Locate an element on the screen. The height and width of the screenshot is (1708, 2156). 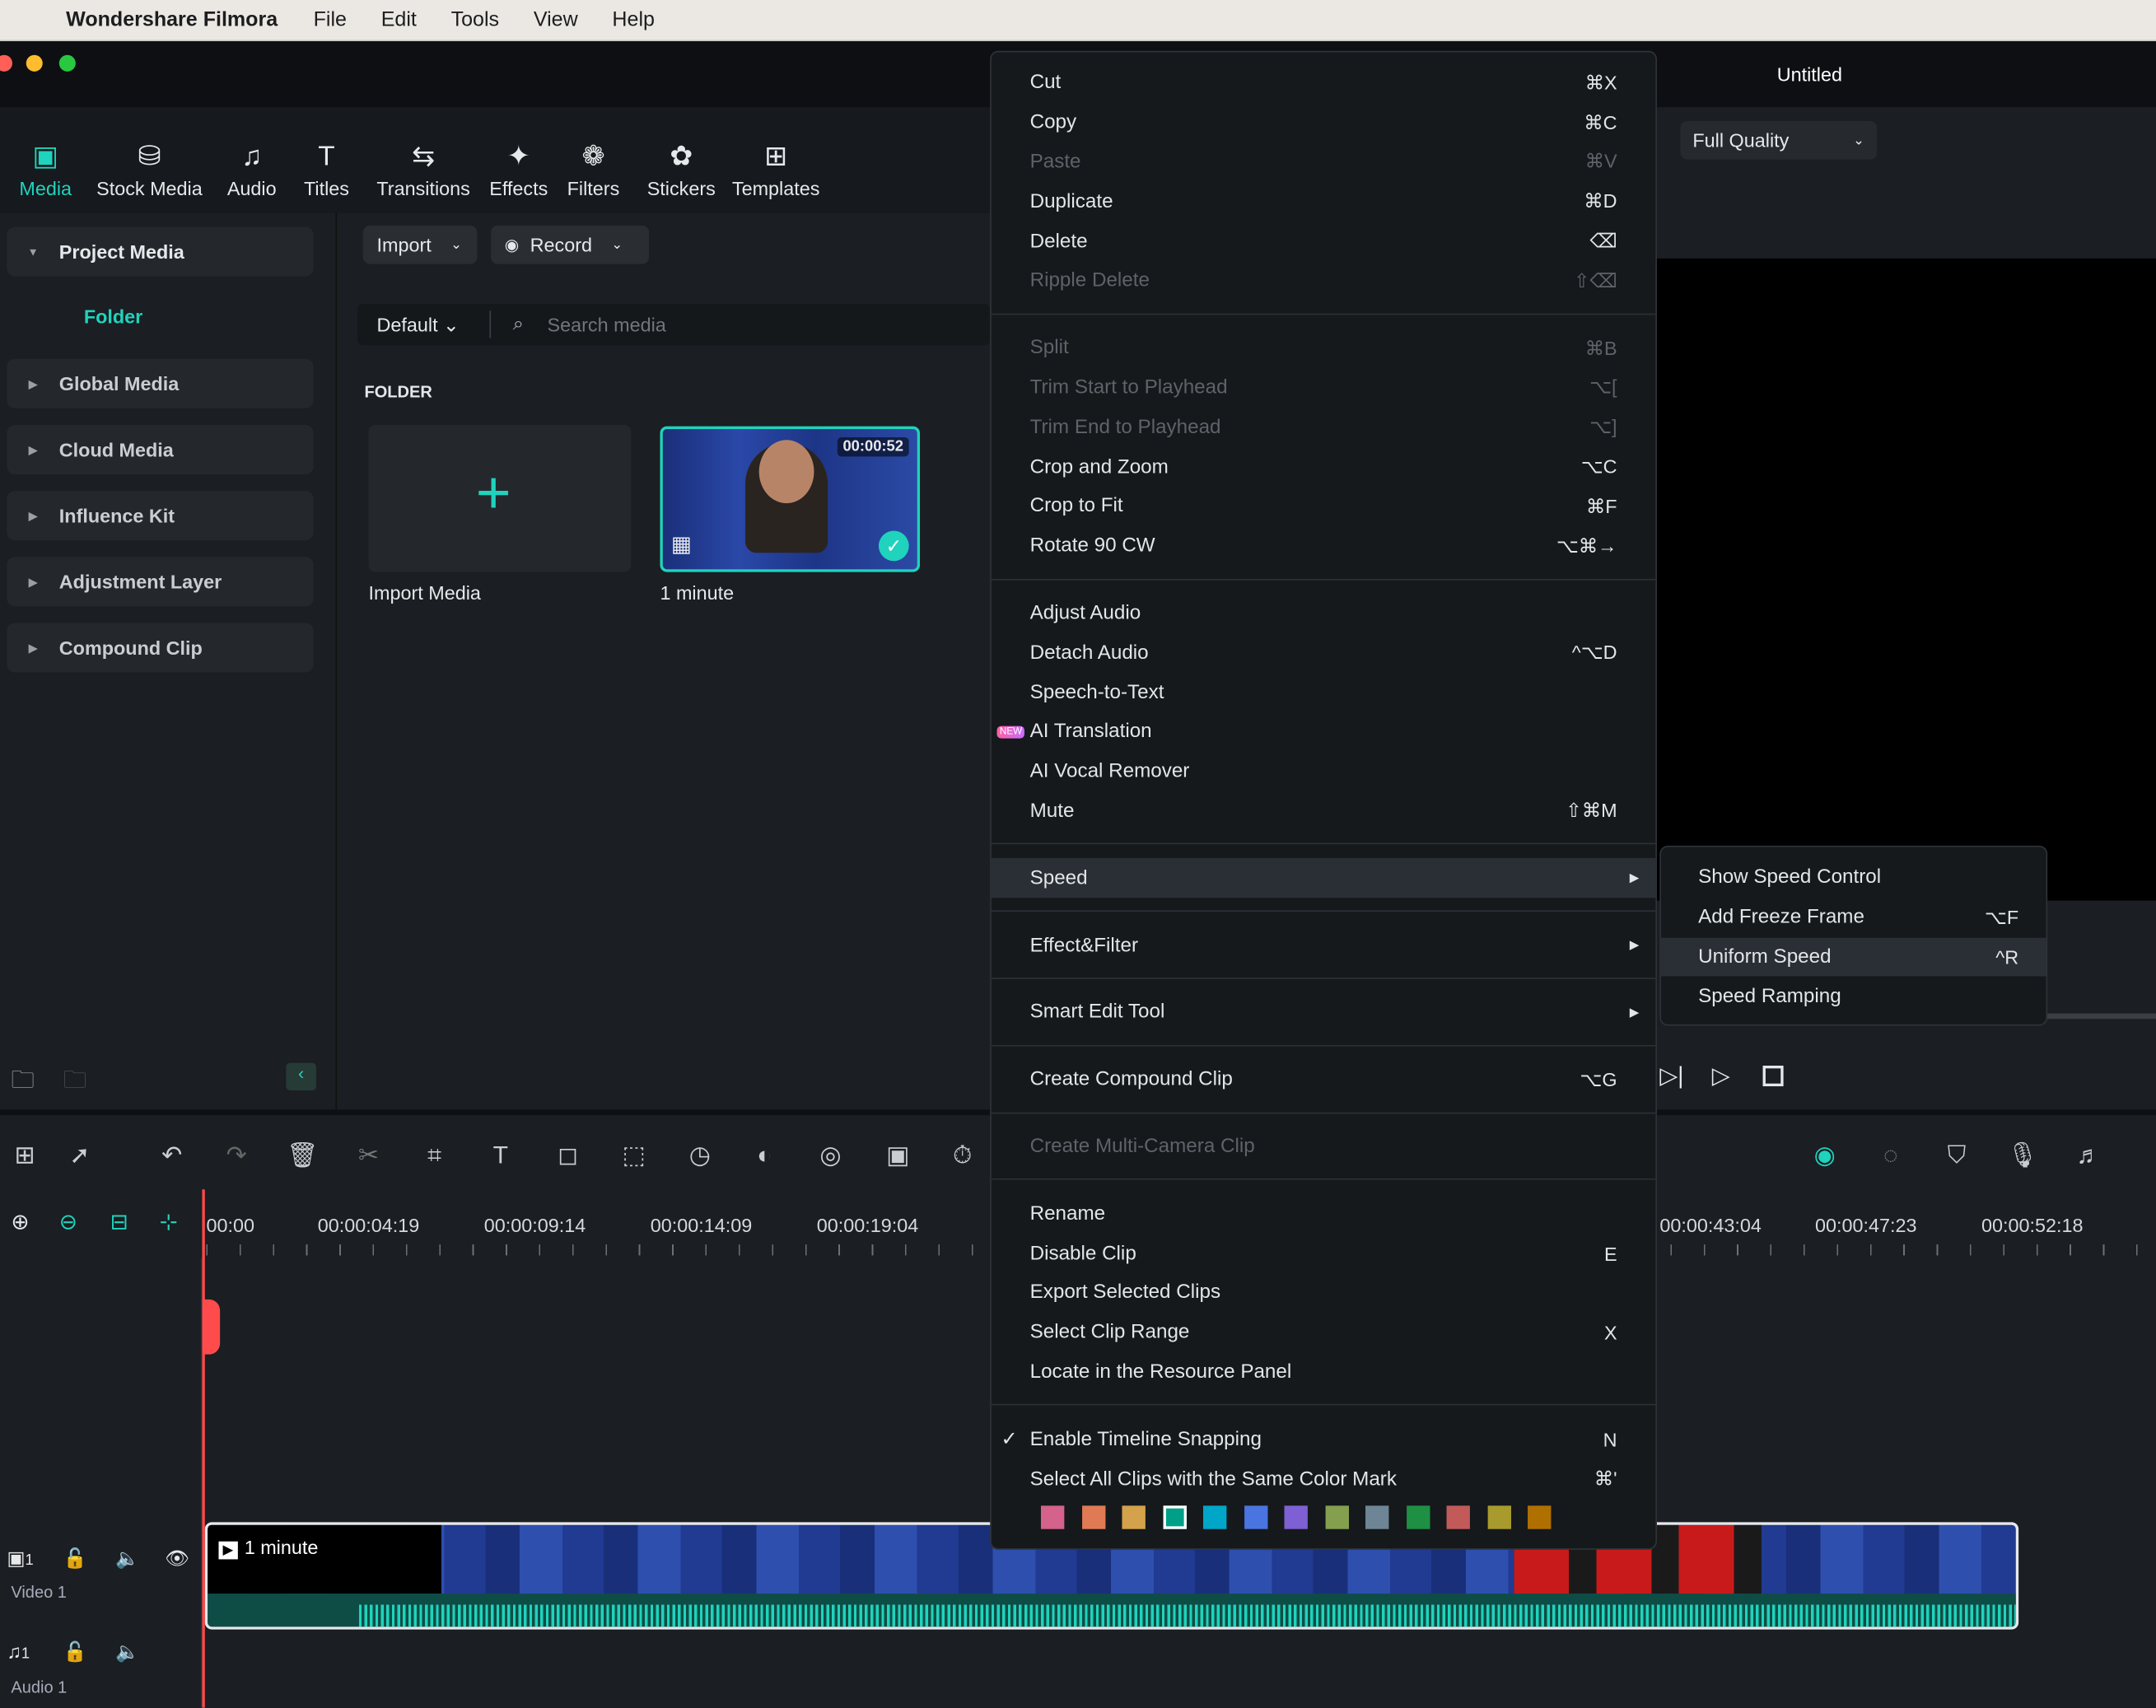
menu-item-ai-translation: NEW AI Translation is located at coordinates (1323, 732).